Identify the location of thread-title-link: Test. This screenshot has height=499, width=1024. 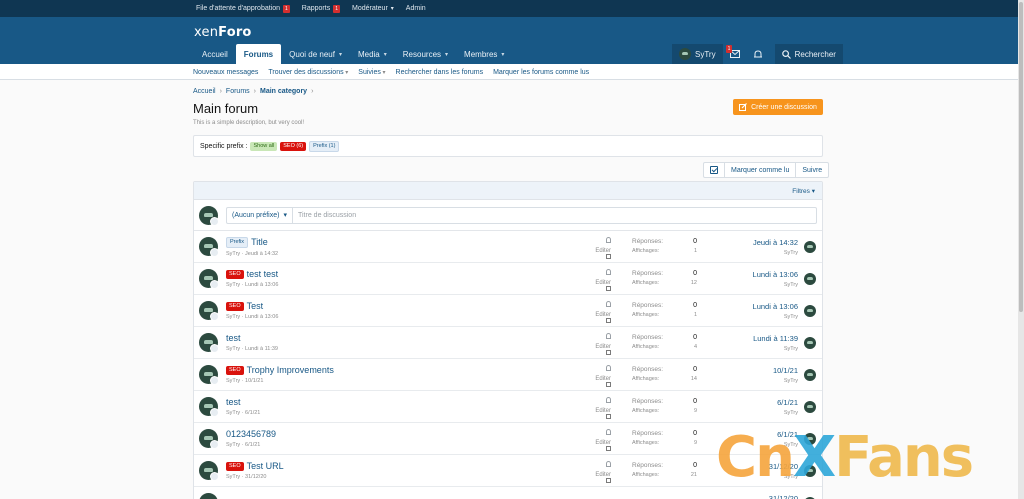
(255, 306).